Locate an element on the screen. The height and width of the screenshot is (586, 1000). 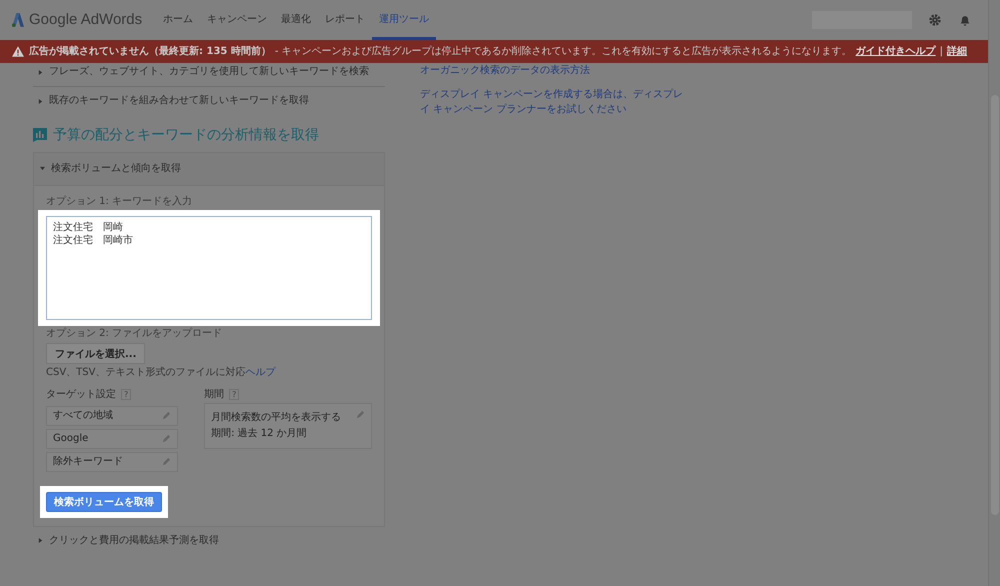
option-link: 既存のキーワードを組み合わせて新しいキーワードを取得 is located at coordinates (179, 101).